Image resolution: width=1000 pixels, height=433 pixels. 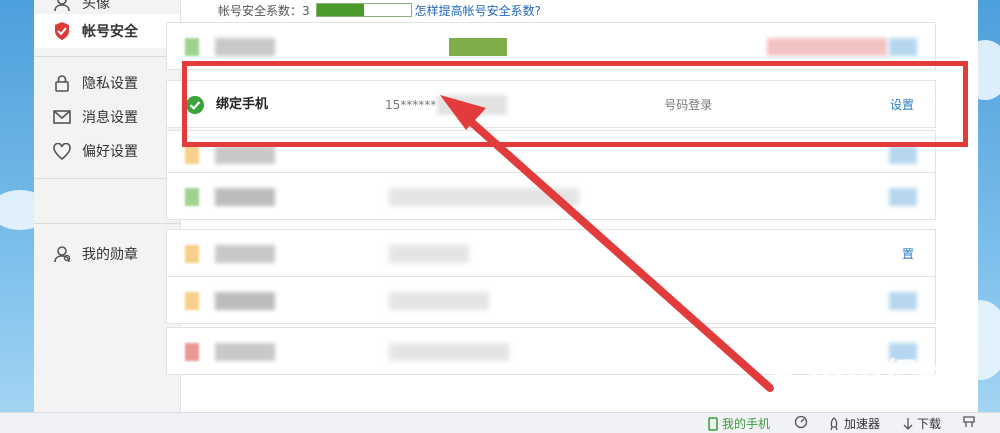 What do you see at coordinates (862, 376) in the screenshot?
I see `watermark-main: Baidu经验` at bounding box center [862, 376].